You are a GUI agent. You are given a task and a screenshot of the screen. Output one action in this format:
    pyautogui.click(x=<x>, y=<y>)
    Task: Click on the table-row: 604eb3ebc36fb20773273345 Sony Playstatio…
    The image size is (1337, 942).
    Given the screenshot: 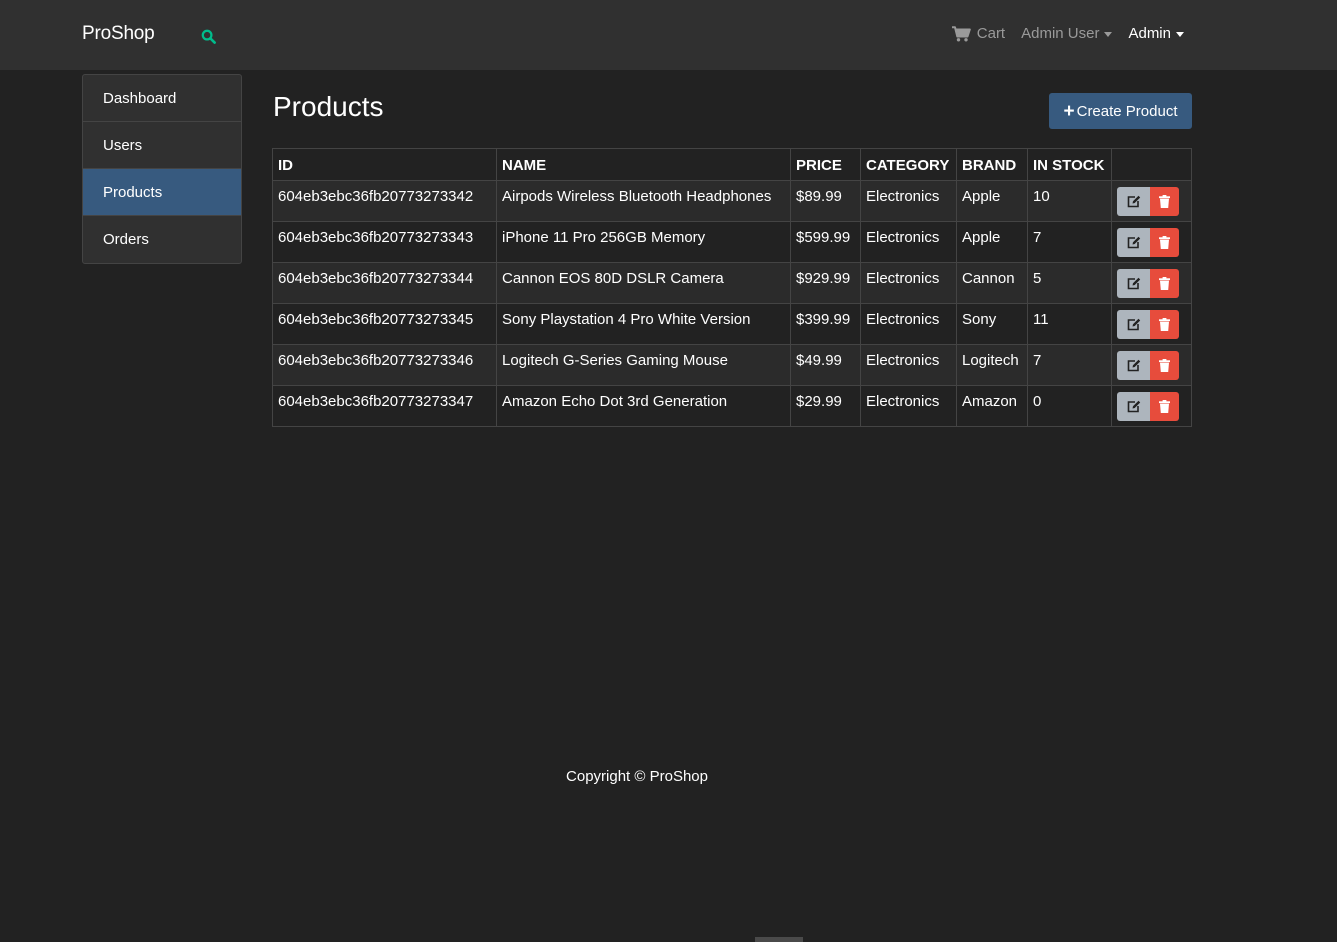 What is the action you would take?
    pyautogui.click(x=732, y=324)
    